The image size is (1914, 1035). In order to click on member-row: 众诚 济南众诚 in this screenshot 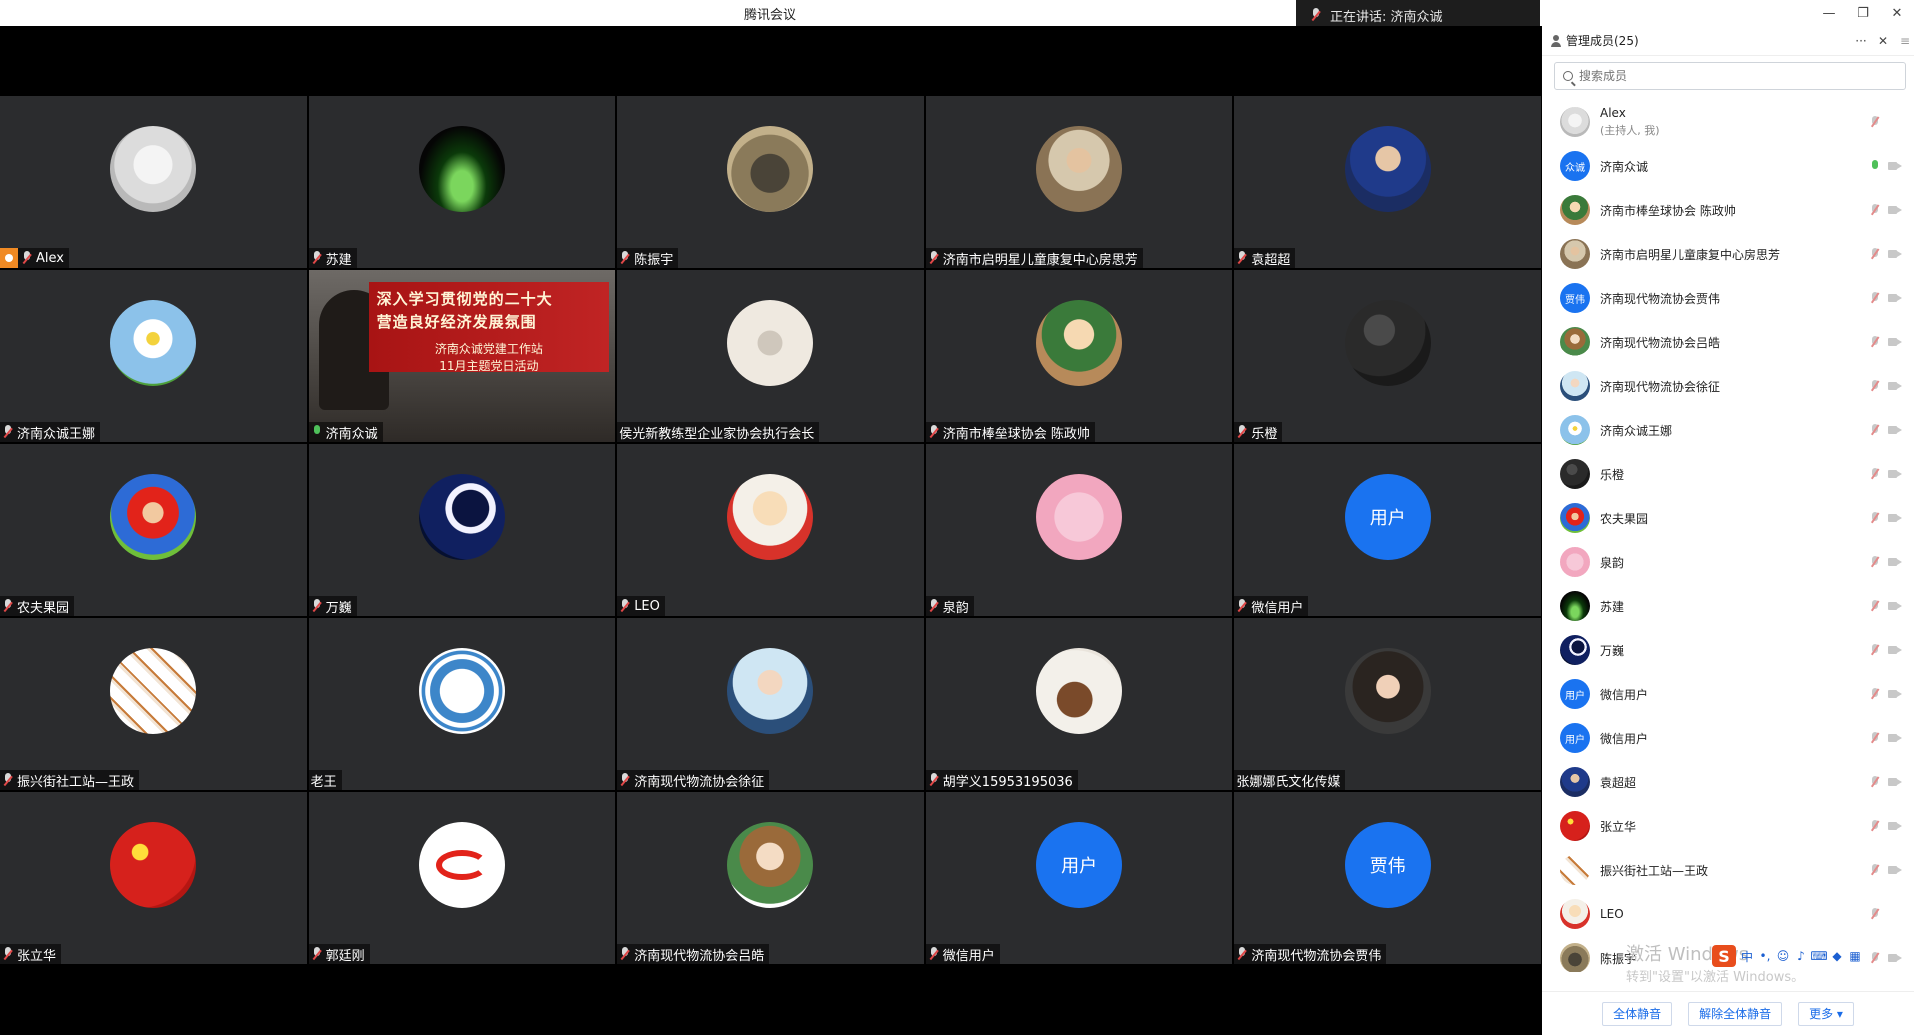, I will do `click(1728, 166)`.